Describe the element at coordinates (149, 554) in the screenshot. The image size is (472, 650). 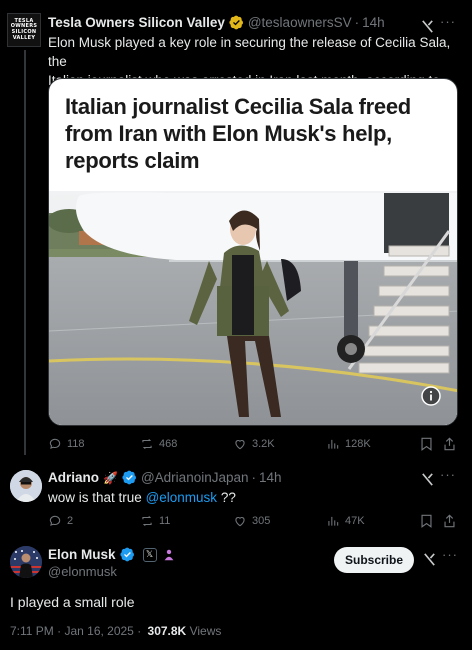
I see `x-affiliate-badge: 𝕏` at that location.